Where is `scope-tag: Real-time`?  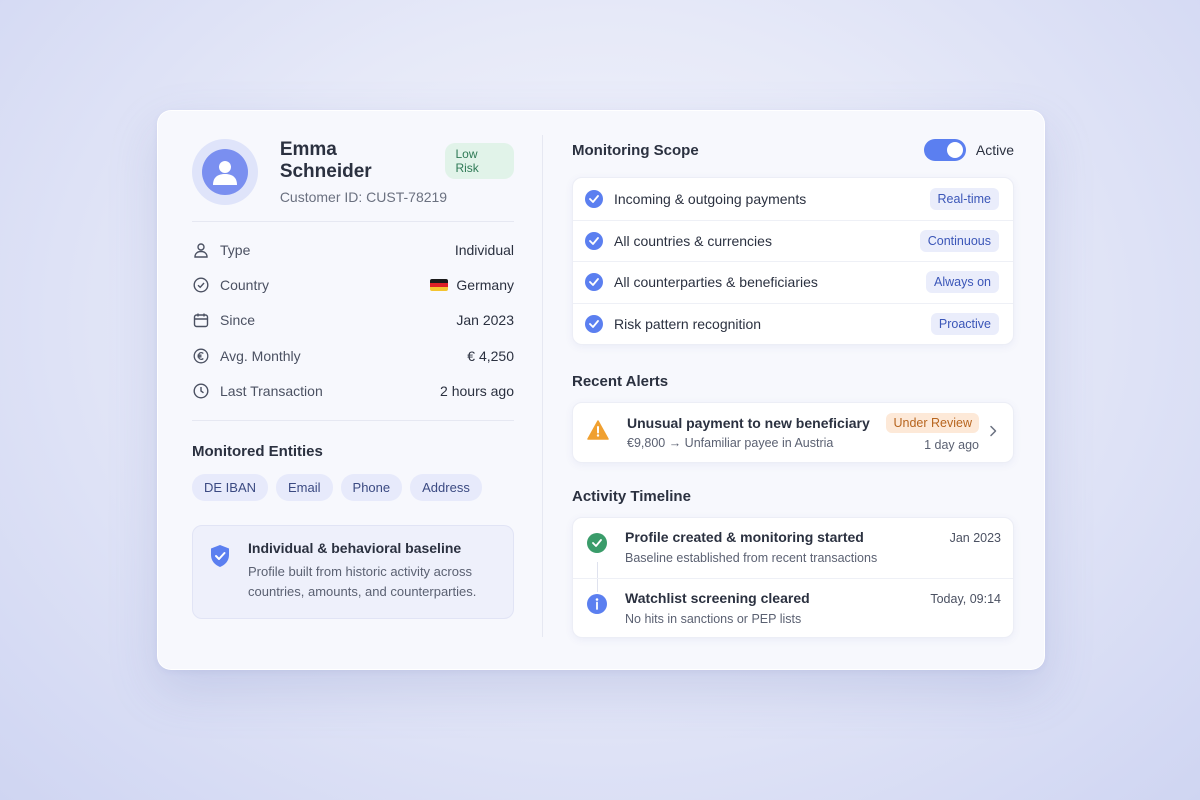 scope-tag: Real-time is located at coordinates (964, 198).